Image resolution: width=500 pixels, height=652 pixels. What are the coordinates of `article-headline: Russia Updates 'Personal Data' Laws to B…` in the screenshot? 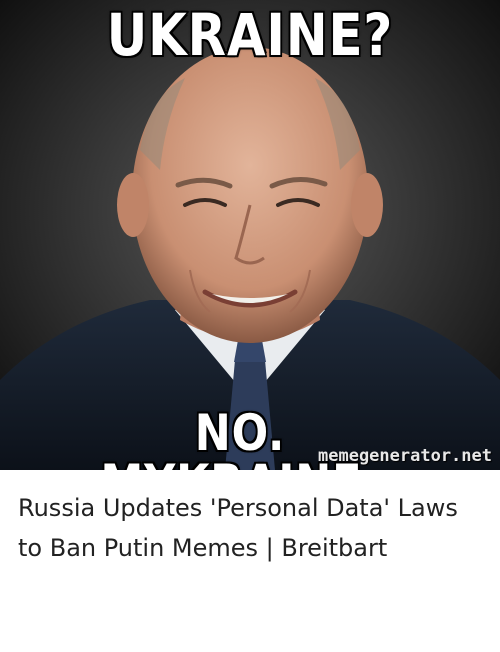 It's located at (253, 528).